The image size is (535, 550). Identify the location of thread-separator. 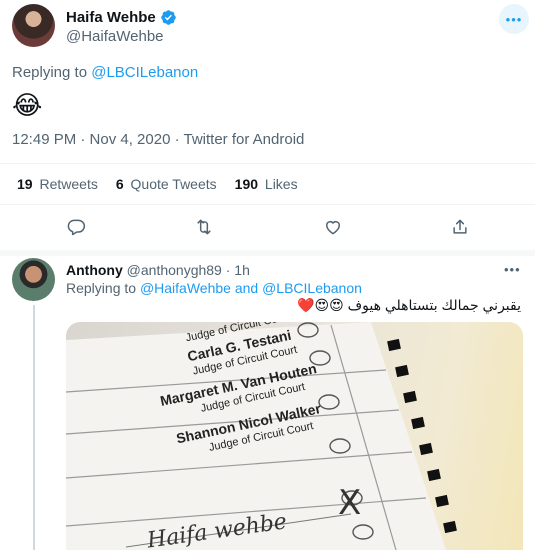
(267, 253).